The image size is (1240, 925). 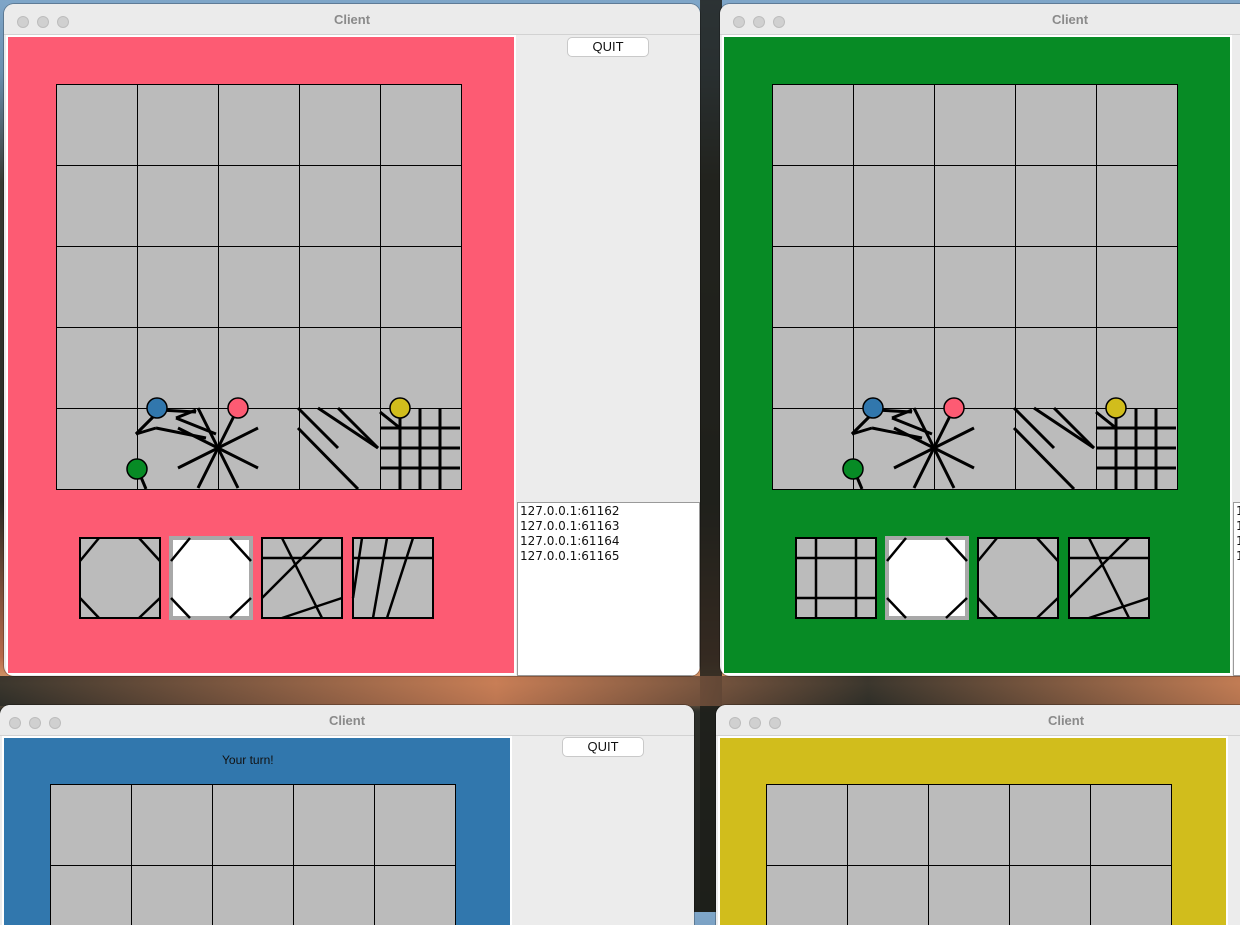 I want to click on yellow-player-marker, so click(x=400, y=408).